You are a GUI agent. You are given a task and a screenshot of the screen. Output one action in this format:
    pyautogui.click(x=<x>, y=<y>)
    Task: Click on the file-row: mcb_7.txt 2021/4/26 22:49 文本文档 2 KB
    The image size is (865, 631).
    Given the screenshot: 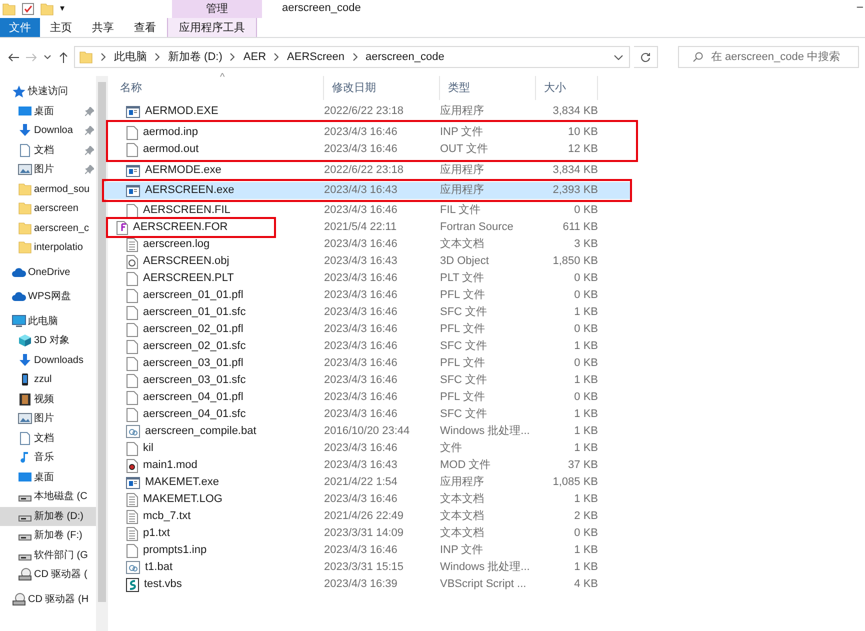 What is the action you would take?
    pyautogui.click(x=488, y=516)
    